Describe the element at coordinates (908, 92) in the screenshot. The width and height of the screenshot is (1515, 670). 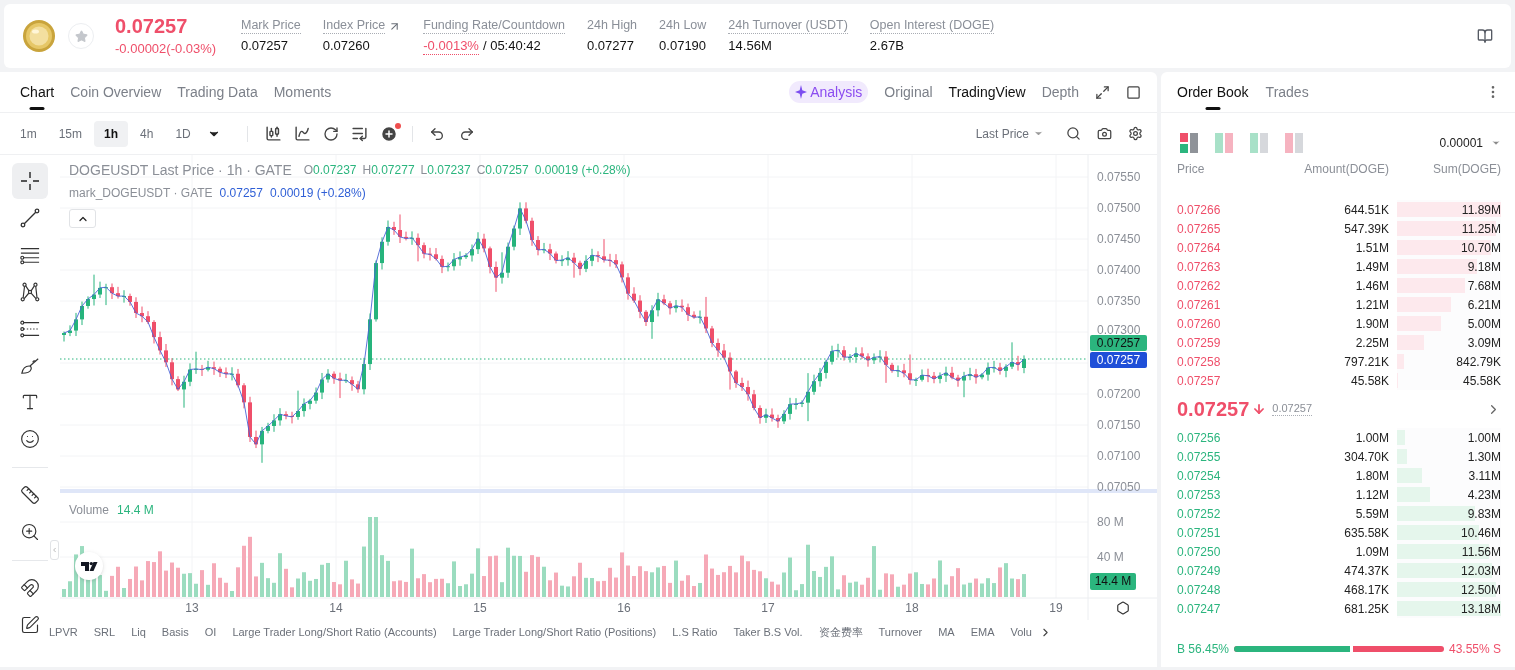
I see `view-tab: Original` at that location.